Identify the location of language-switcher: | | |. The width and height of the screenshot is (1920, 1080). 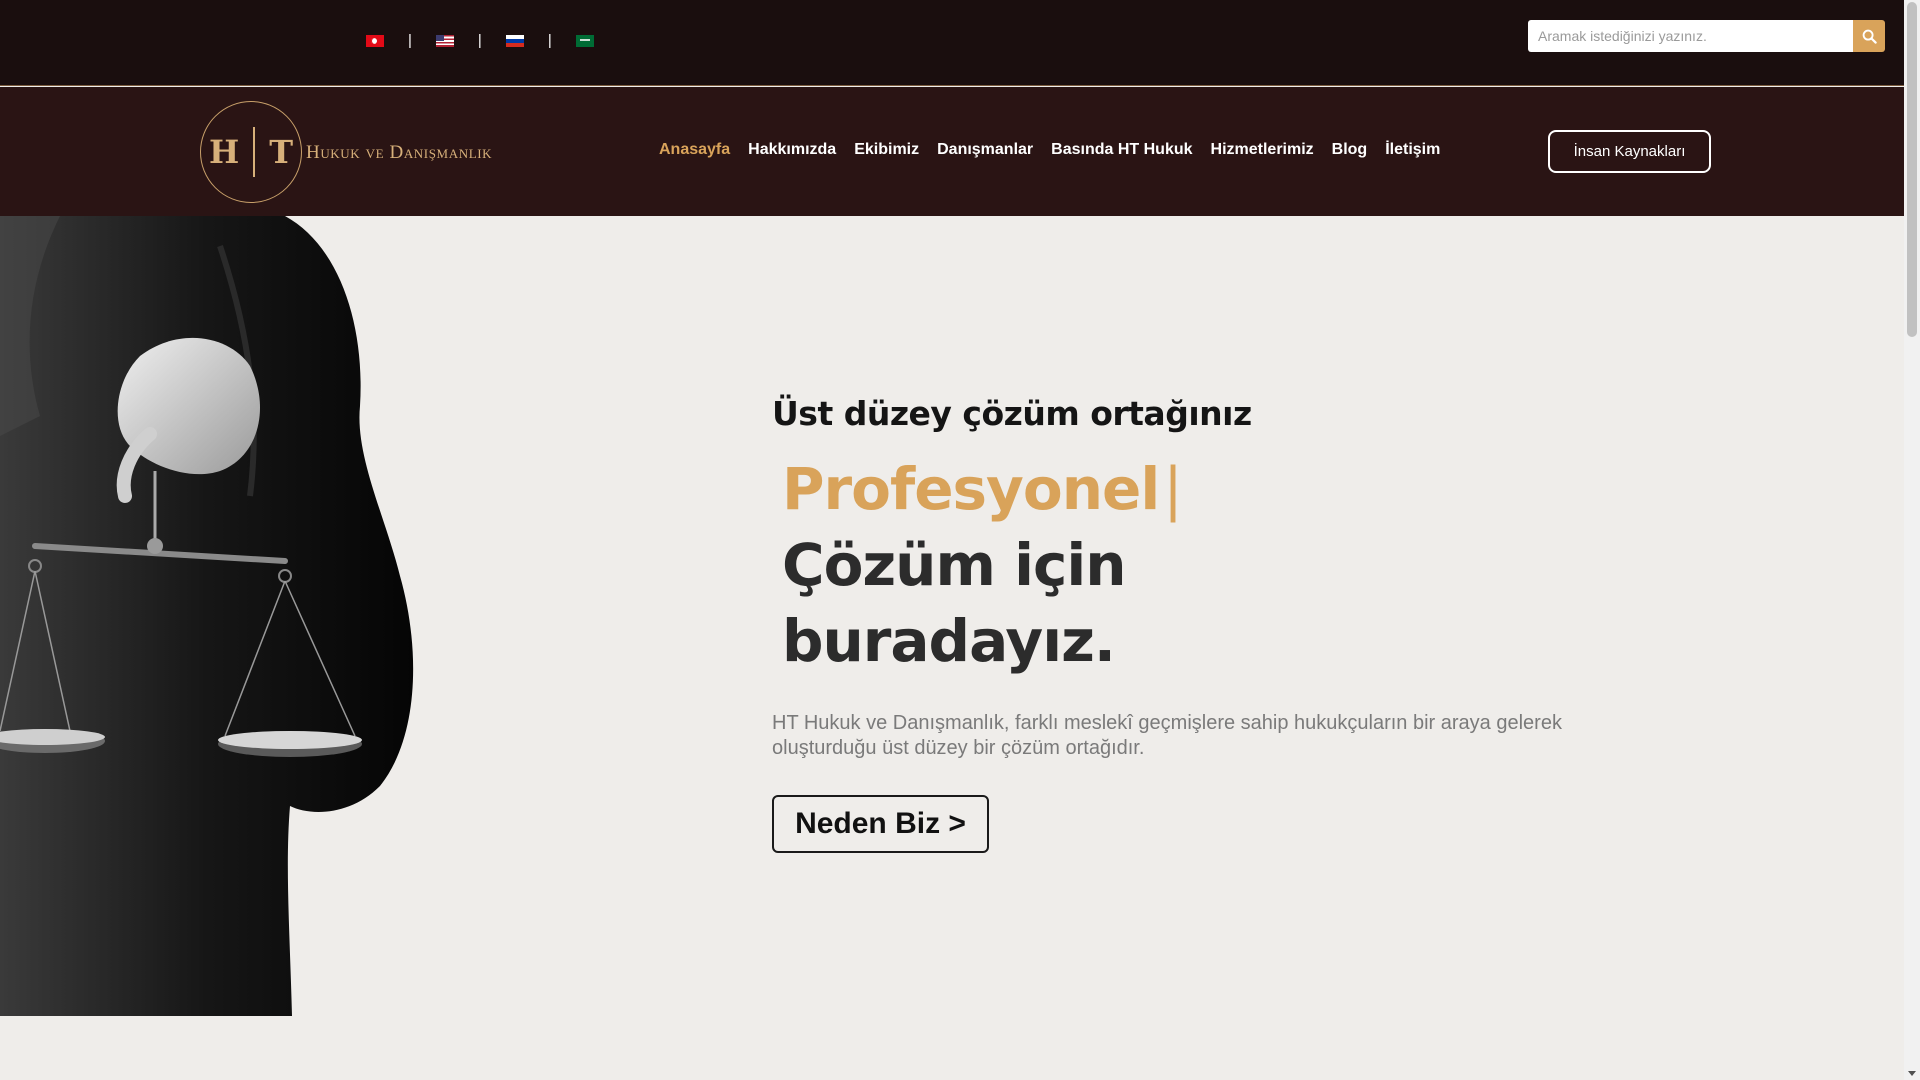
(480, 40).